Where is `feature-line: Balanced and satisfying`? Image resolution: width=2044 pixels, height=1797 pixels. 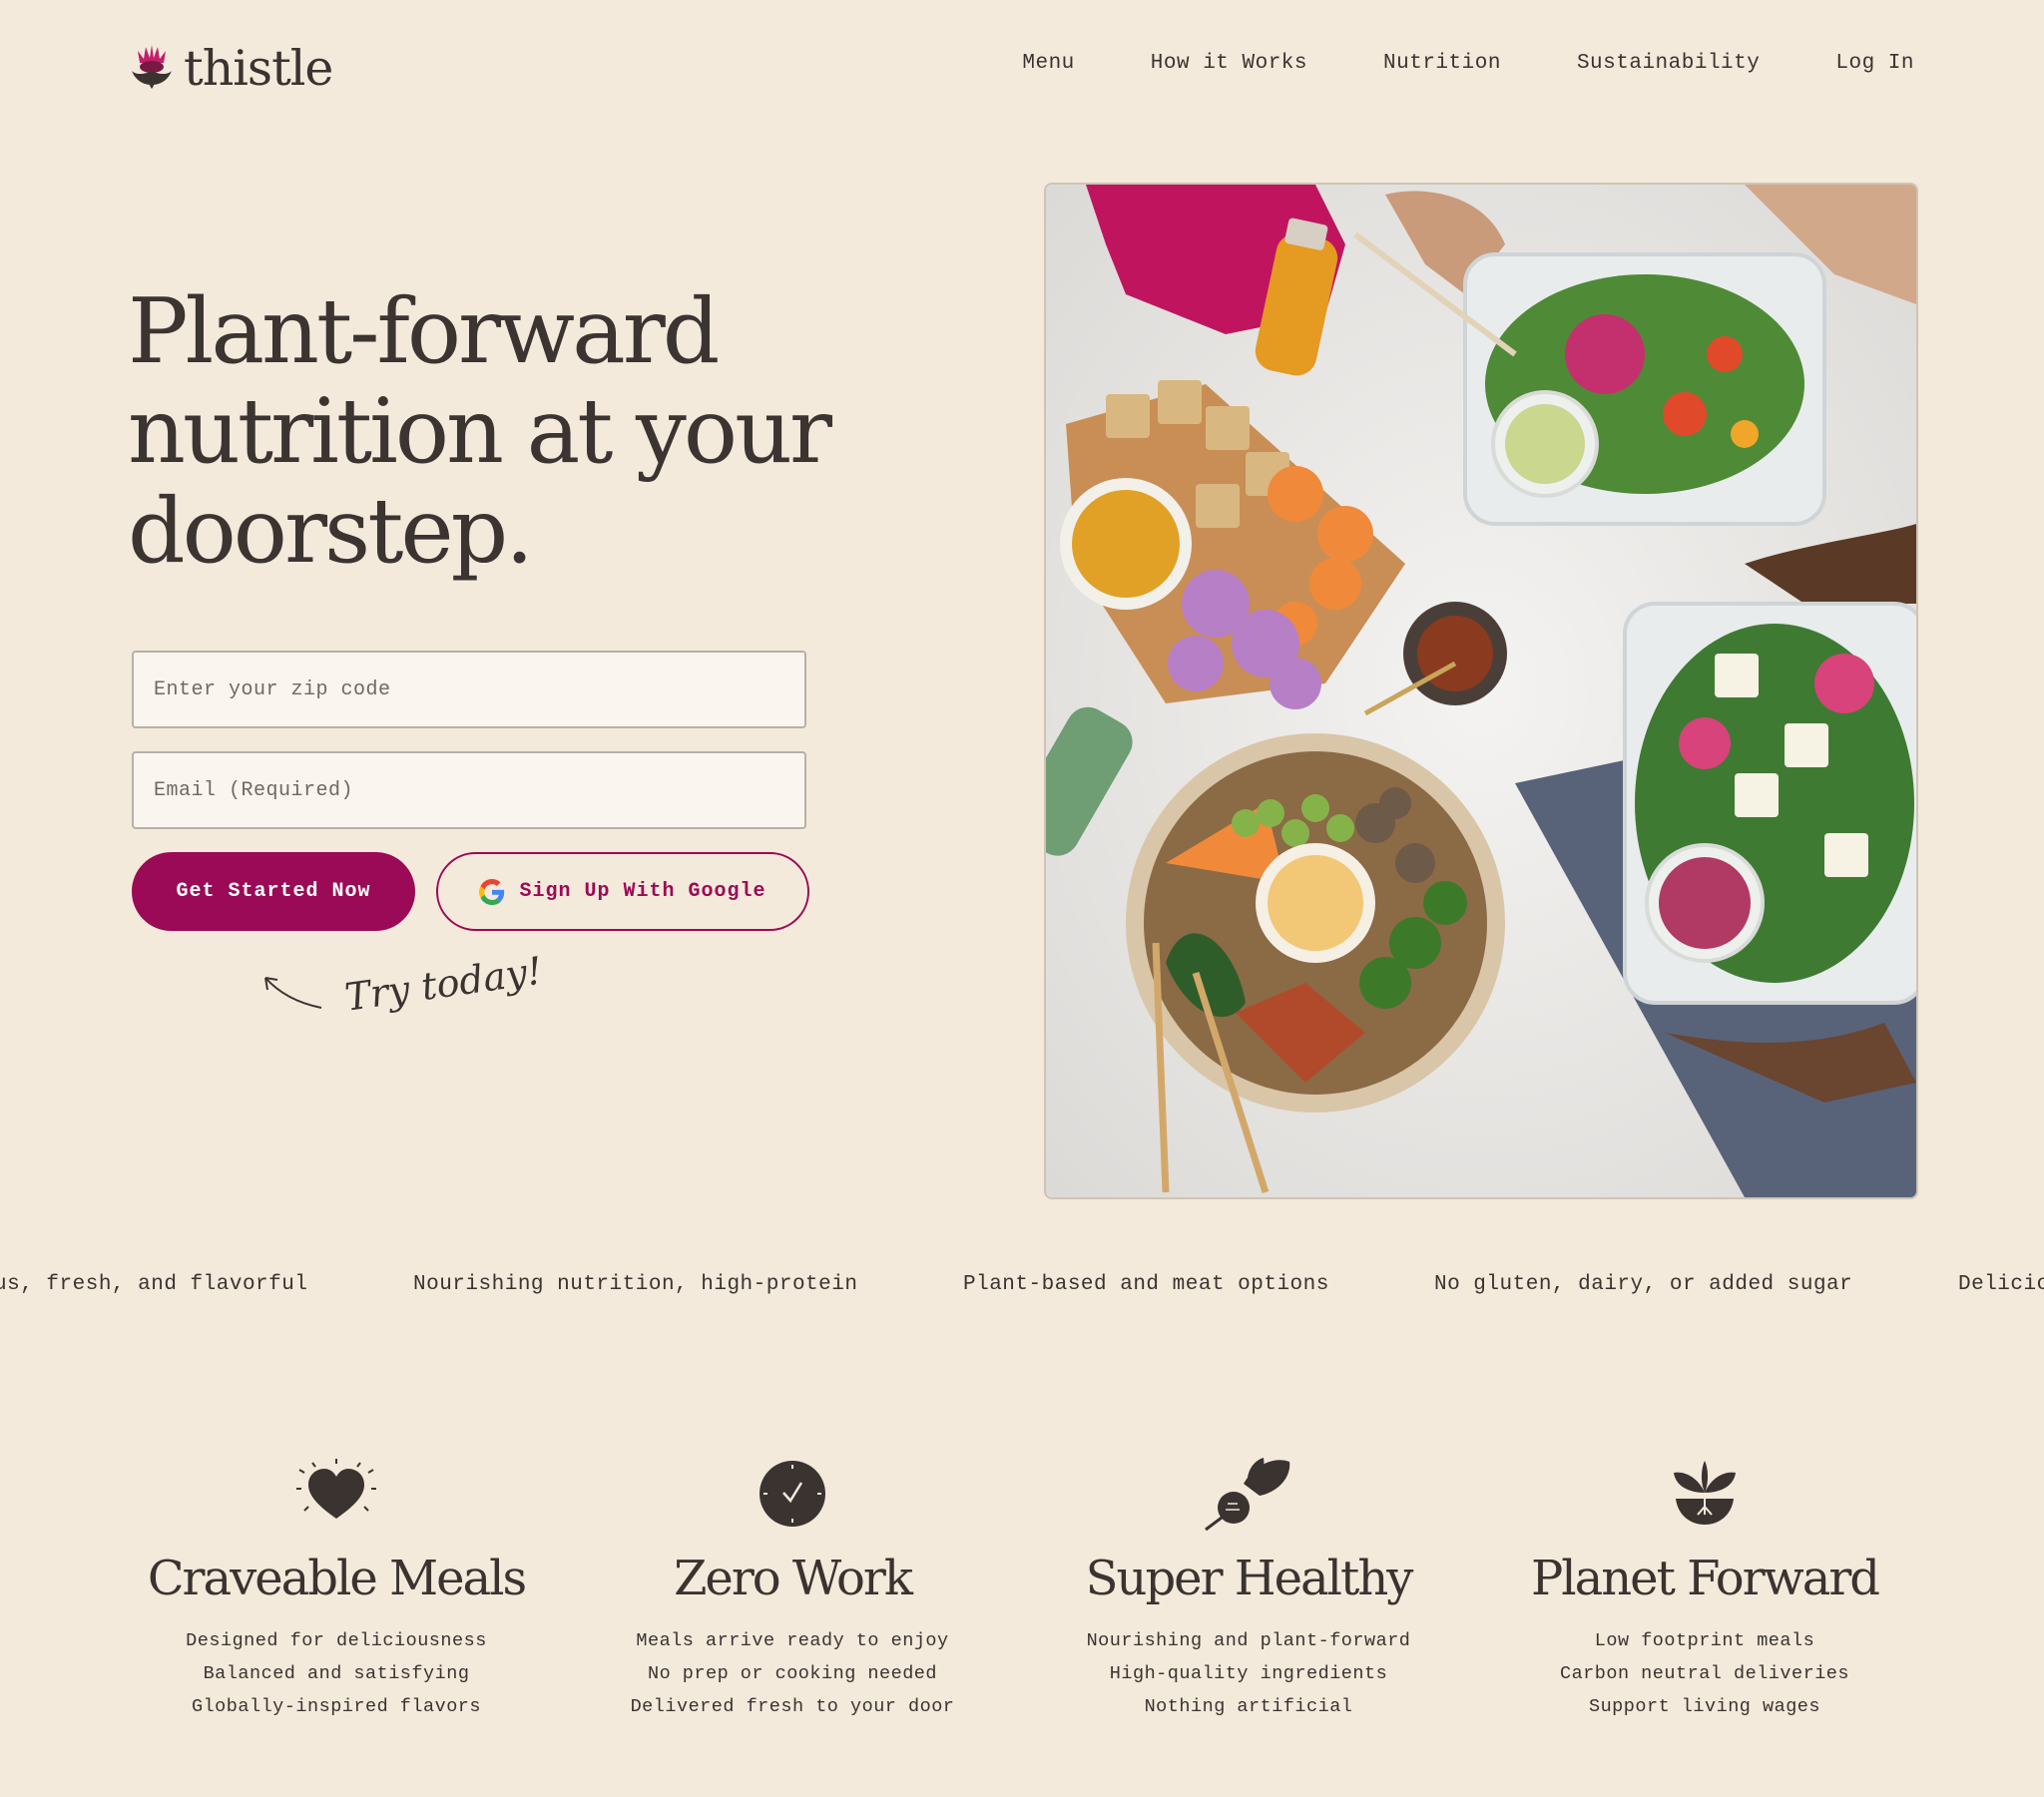 feature-line: Balanced and satisfying is located at coordinates (336, 1673).